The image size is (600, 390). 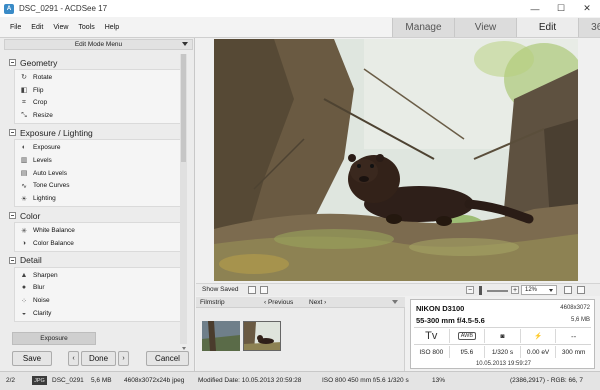 I want to click on awb-badge: AWB, so click(x=467, y=336).